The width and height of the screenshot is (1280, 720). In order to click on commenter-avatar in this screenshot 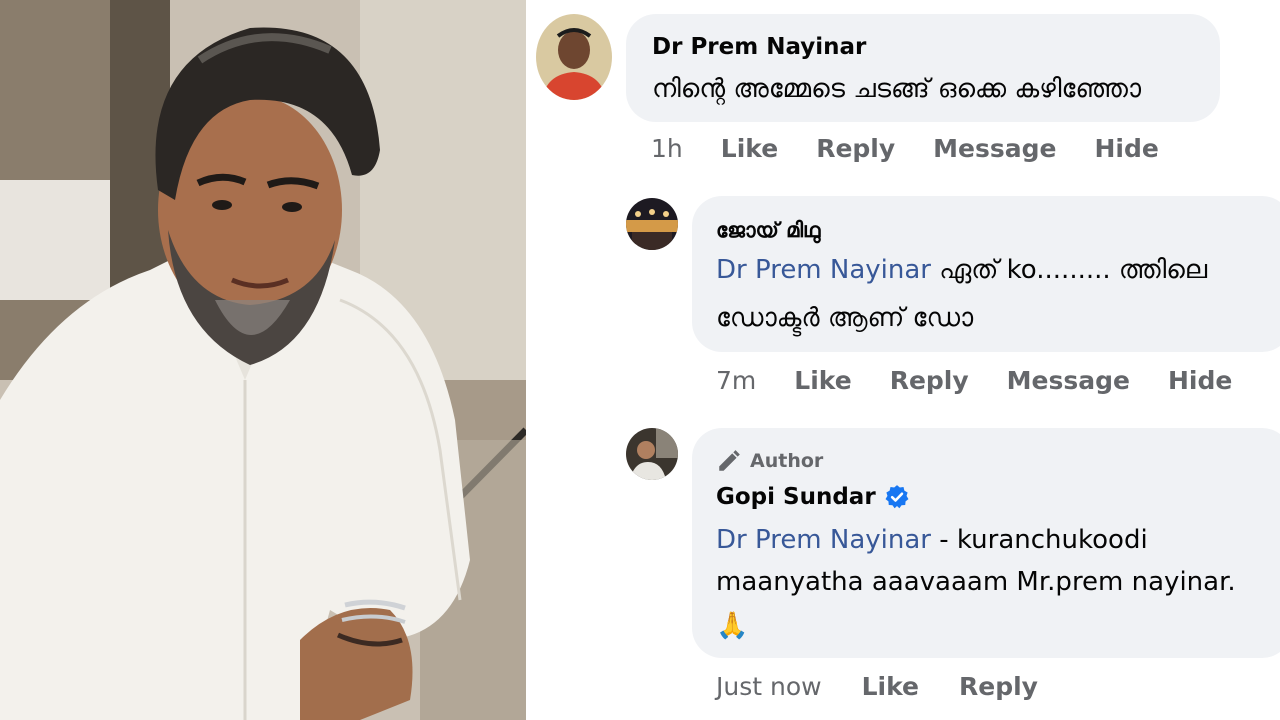, I will do `click(574, 57)`.